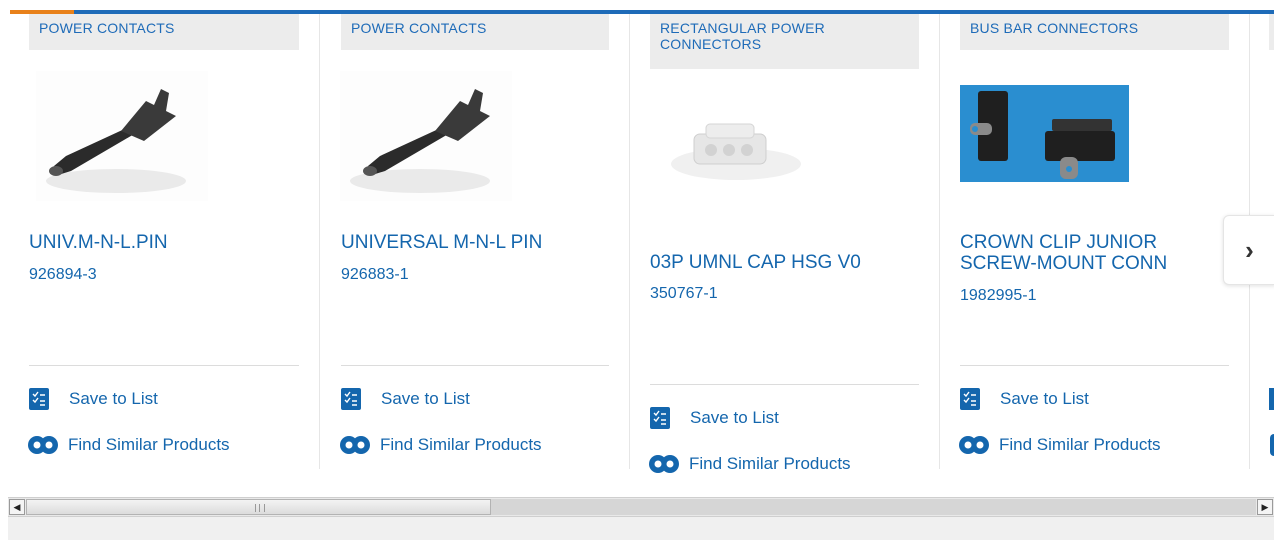 The height and width of the screenshot is (540, 1274). I want to click on grip-icon, so click(260, 508).